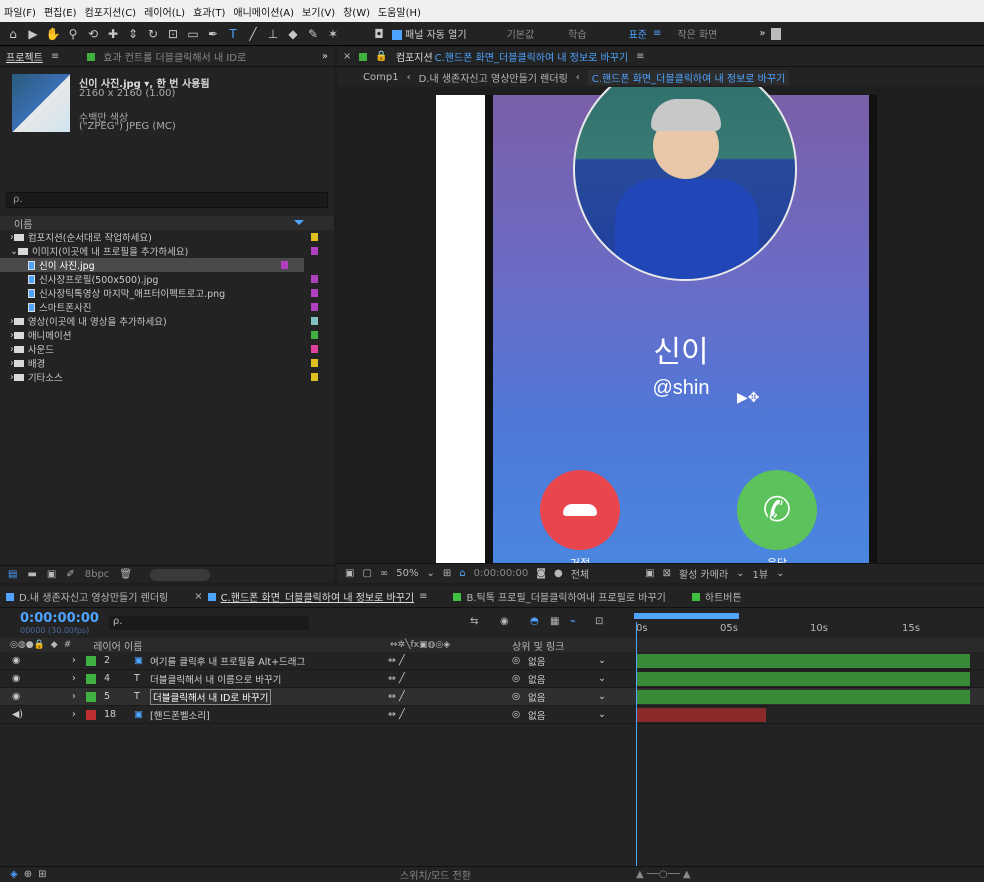 The width and height of the screenshot is (984, 882). Describe the element at coordinates (152, 265) in the screenshot. I see `project-file: 신이 사진.jpg` at that location.